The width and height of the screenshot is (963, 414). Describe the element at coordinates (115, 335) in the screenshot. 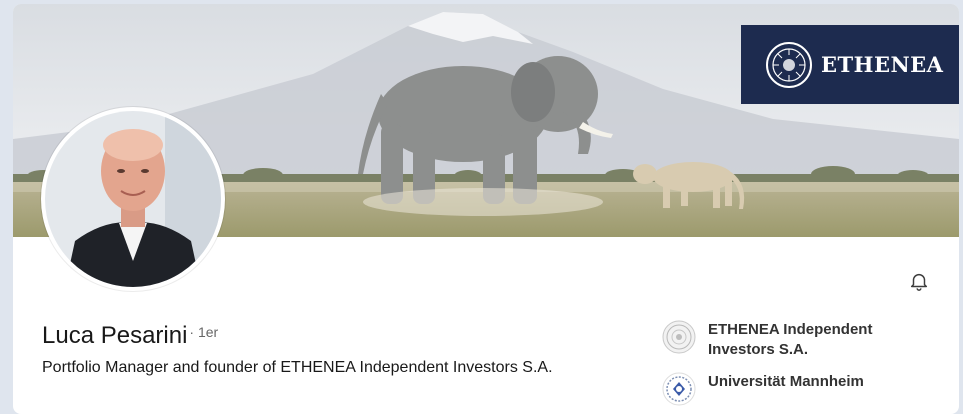

I see `profile-name: Luca Pesarini` at that location.